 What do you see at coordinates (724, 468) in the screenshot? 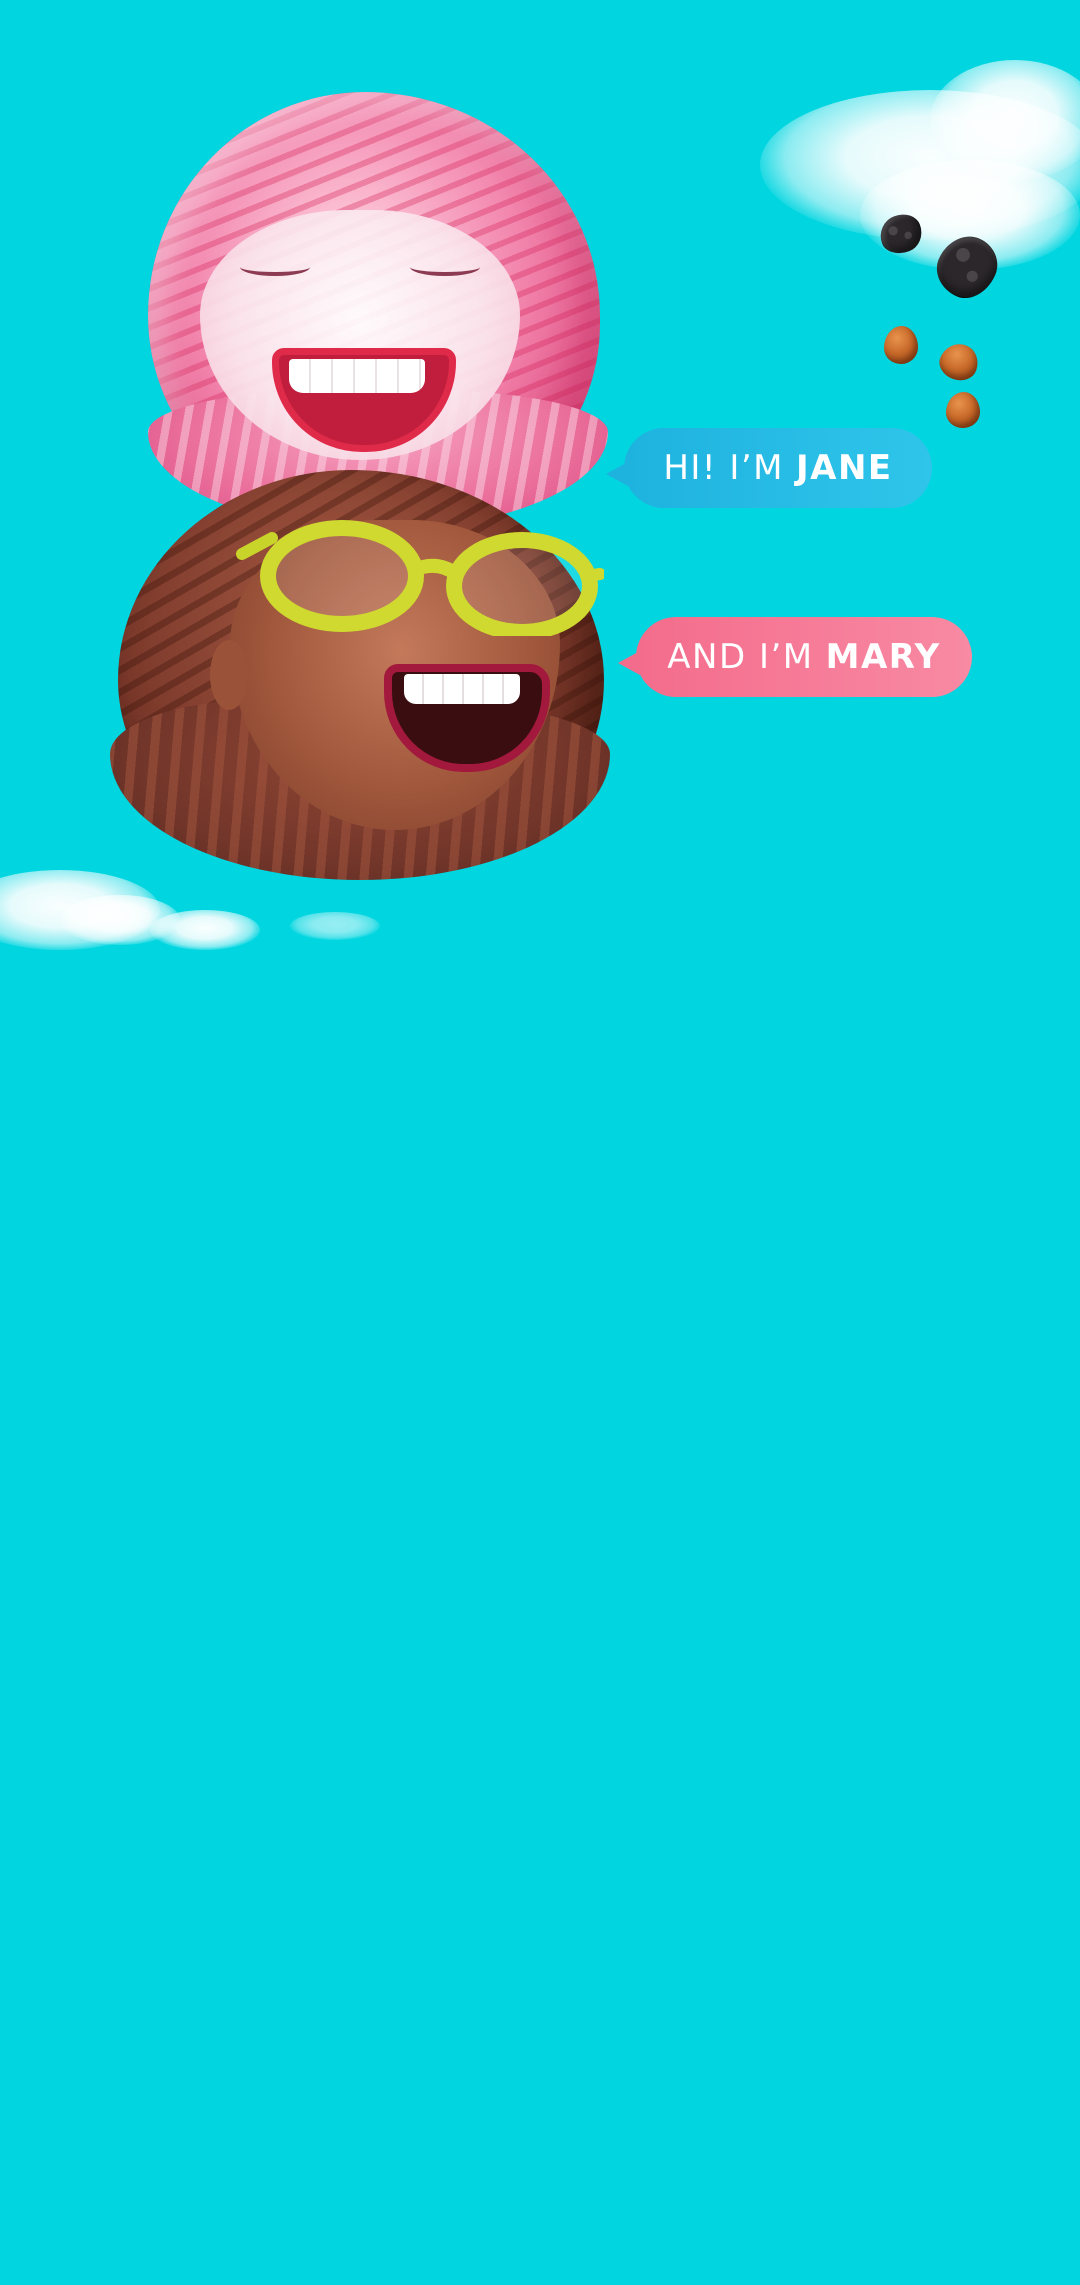
I see `jane-greeting-text: HI! I’M` at bounding box center [724, 468].